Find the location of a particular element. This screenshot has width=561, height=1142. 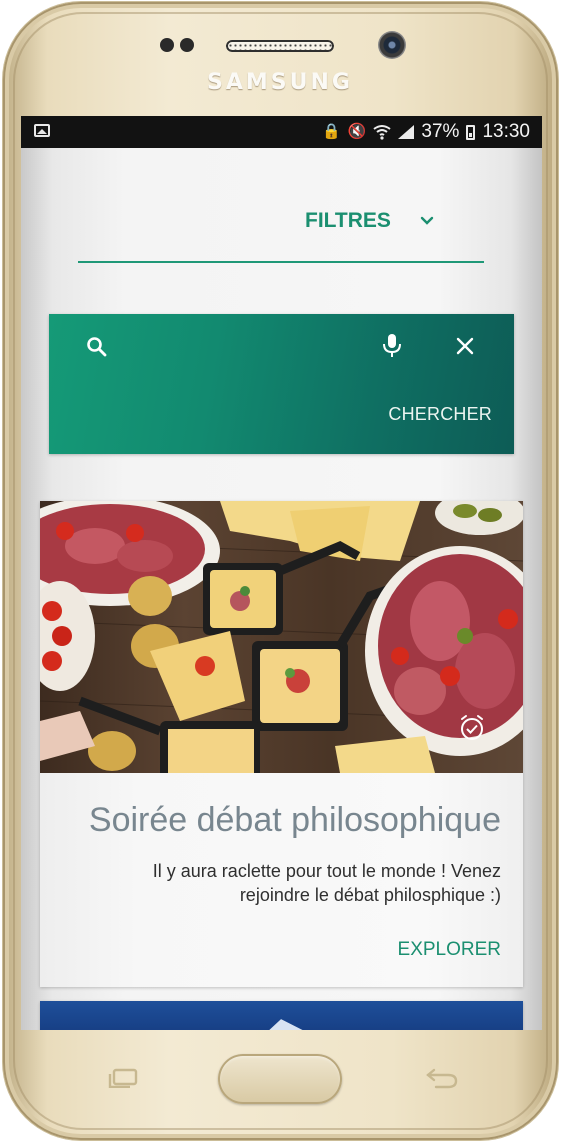

earpiece-speaker is located at coordinates (280, 46).